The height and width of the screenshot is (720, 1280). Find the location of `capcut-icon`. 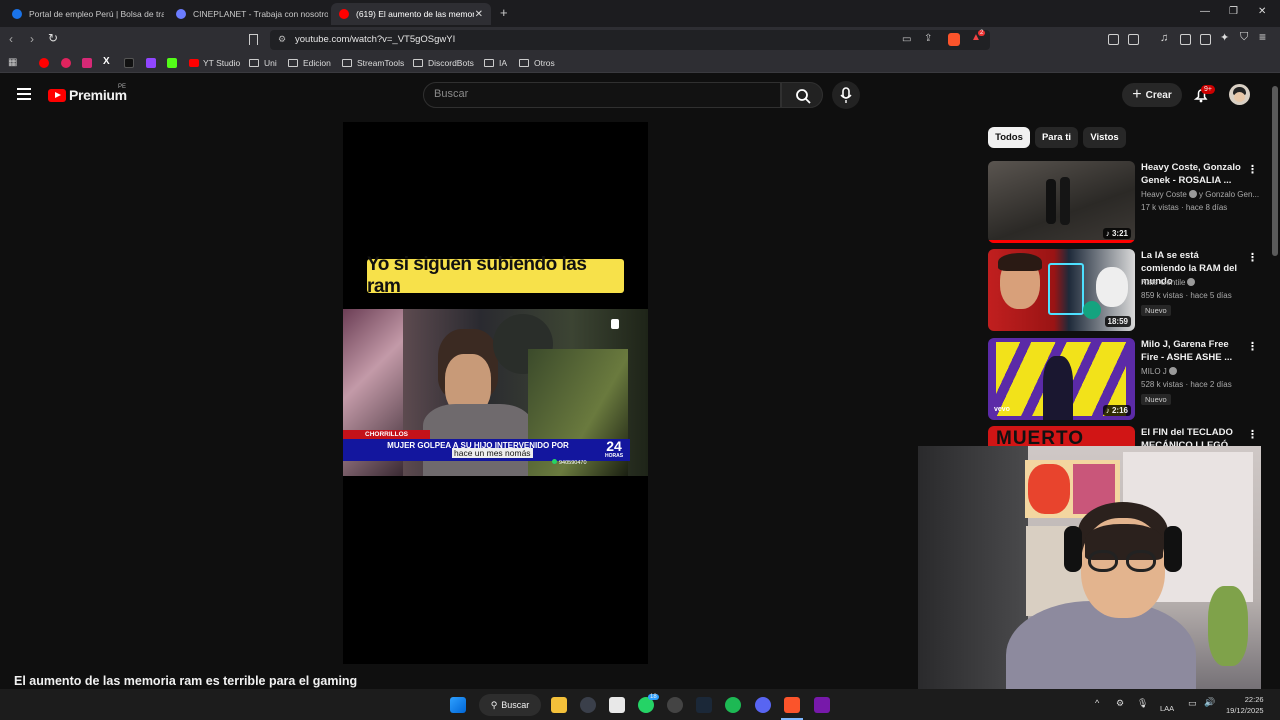

capcut-icon is located at coordinates (617, 705).